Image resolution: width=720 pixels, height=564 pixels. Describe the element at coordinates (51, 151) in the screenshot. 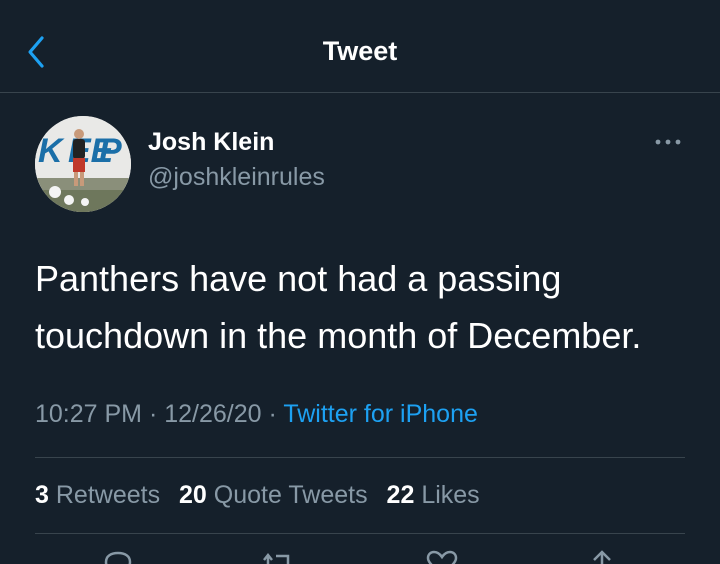

I see `svg-text: K` at that location.